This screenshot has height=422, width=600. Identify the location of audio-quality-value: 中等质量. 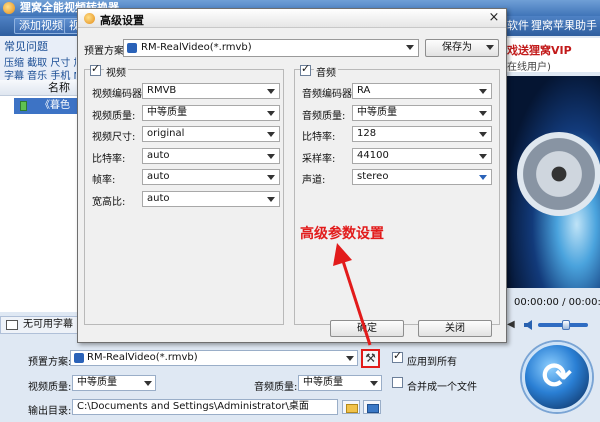
(323, 382).